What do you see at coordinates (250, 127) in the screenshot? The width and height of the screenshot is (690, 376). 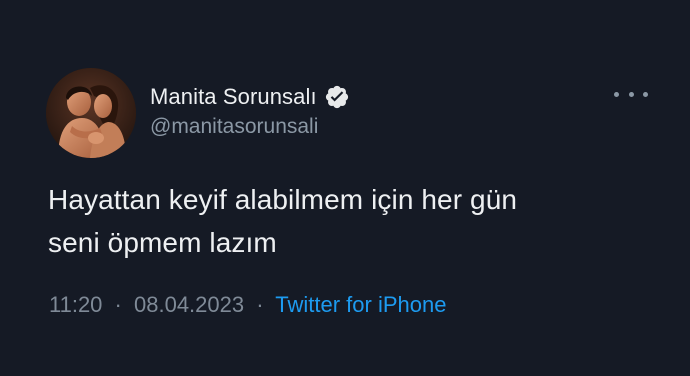 I see `author-handle: @manitasorunsali` at bounding box center [250, 127].